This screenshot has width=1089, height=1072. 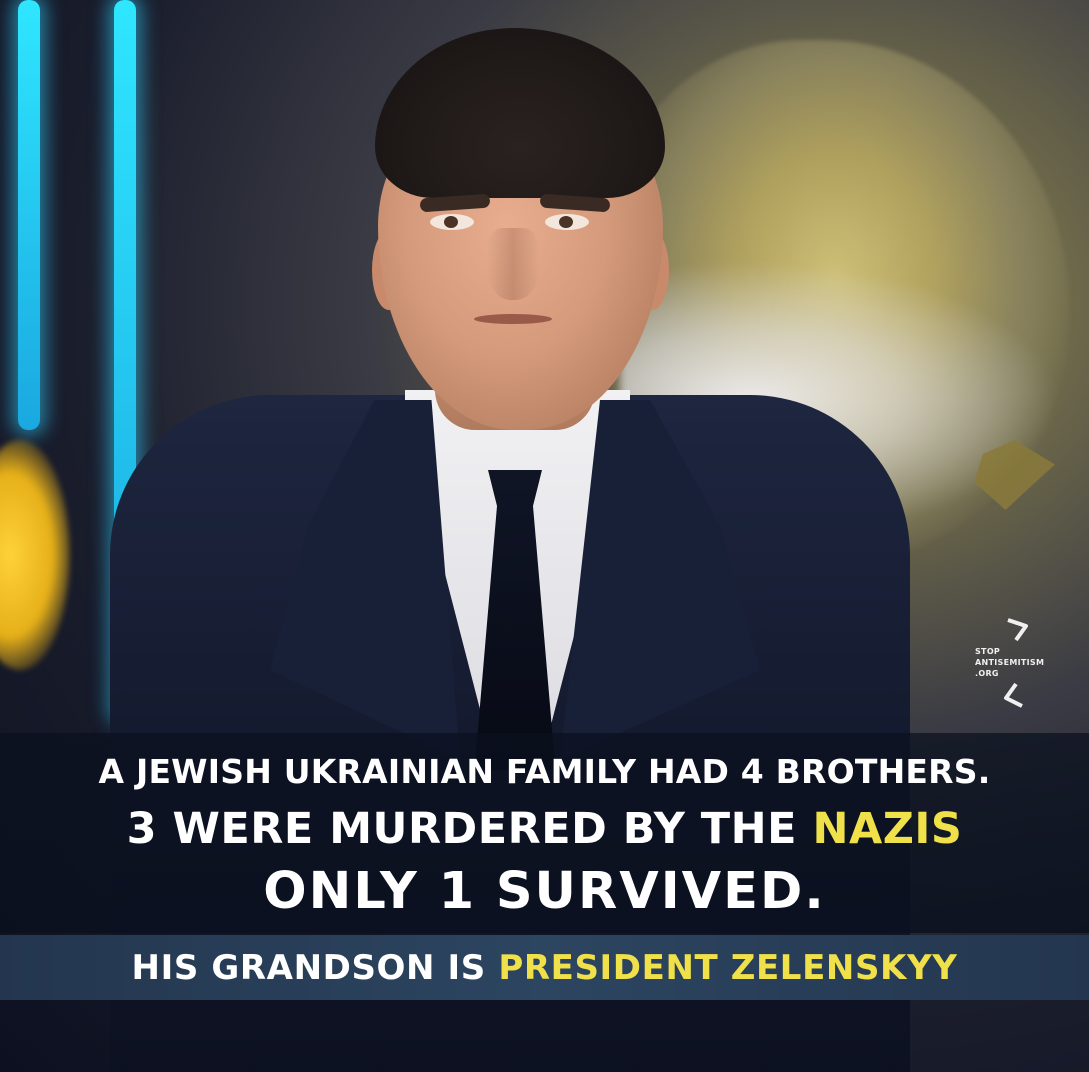 I want to click on neon-light-left, so click(x=29, y=215).